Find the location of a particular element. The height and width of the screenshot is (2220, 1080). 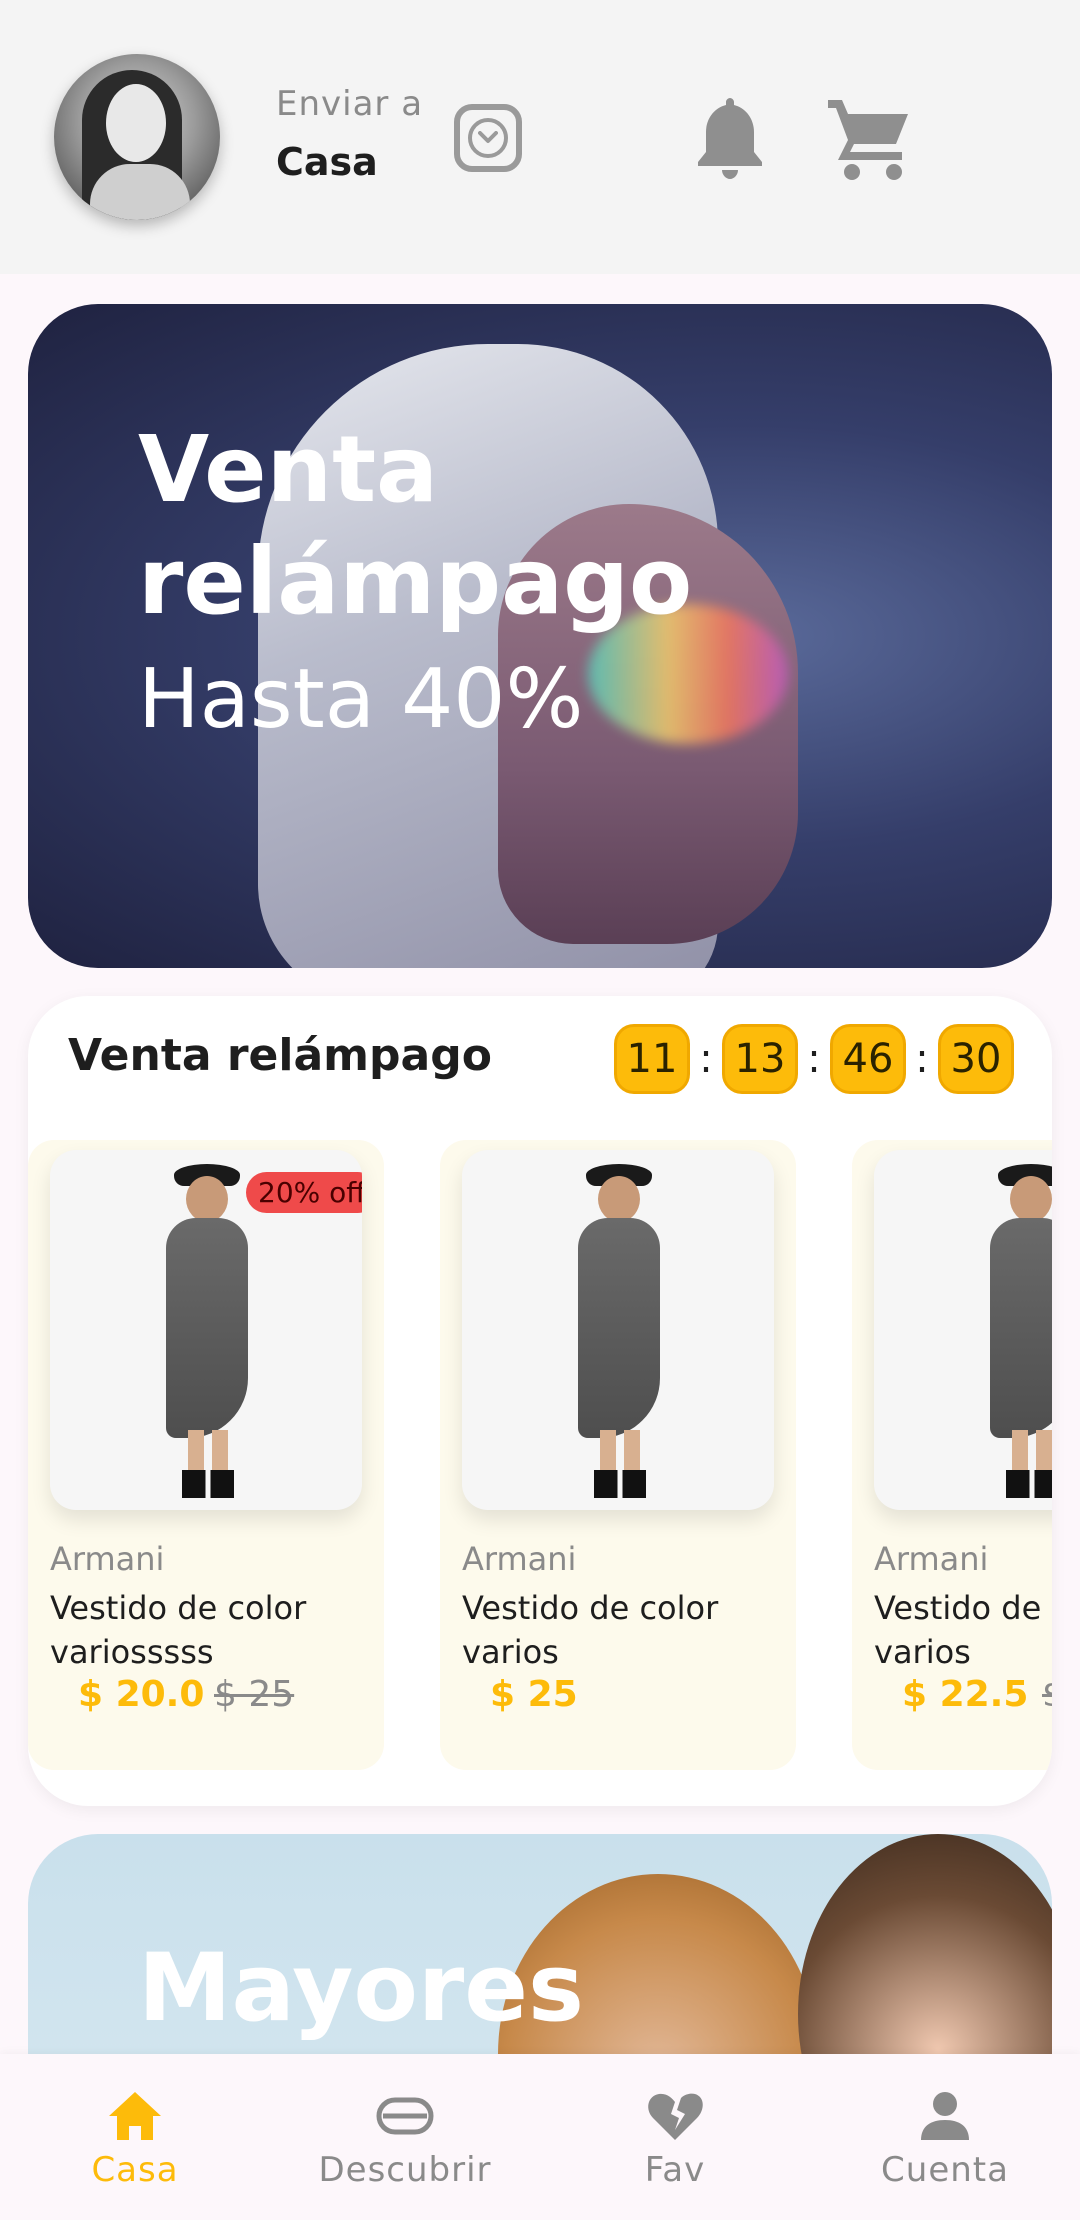

product-old-price: $ is located at coordinates (1047, 1694).